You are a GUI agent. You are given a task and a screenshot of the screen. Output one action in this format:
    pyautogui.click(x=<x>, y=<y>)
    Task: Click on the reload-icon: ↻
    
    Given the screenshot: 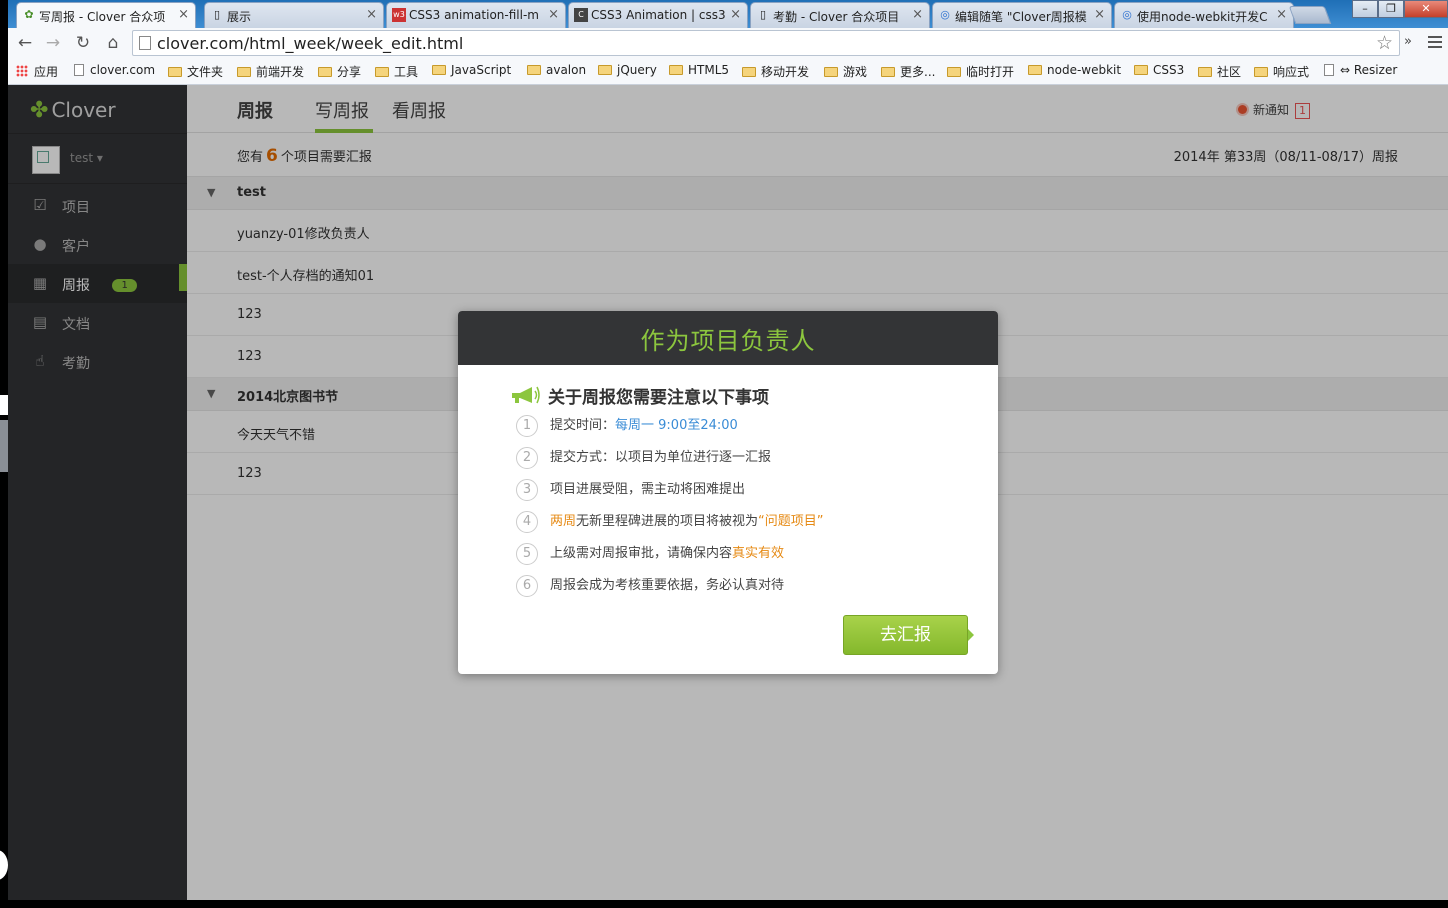 What is the action you would take?
    pyautogui.click(x=83, y=43)
    